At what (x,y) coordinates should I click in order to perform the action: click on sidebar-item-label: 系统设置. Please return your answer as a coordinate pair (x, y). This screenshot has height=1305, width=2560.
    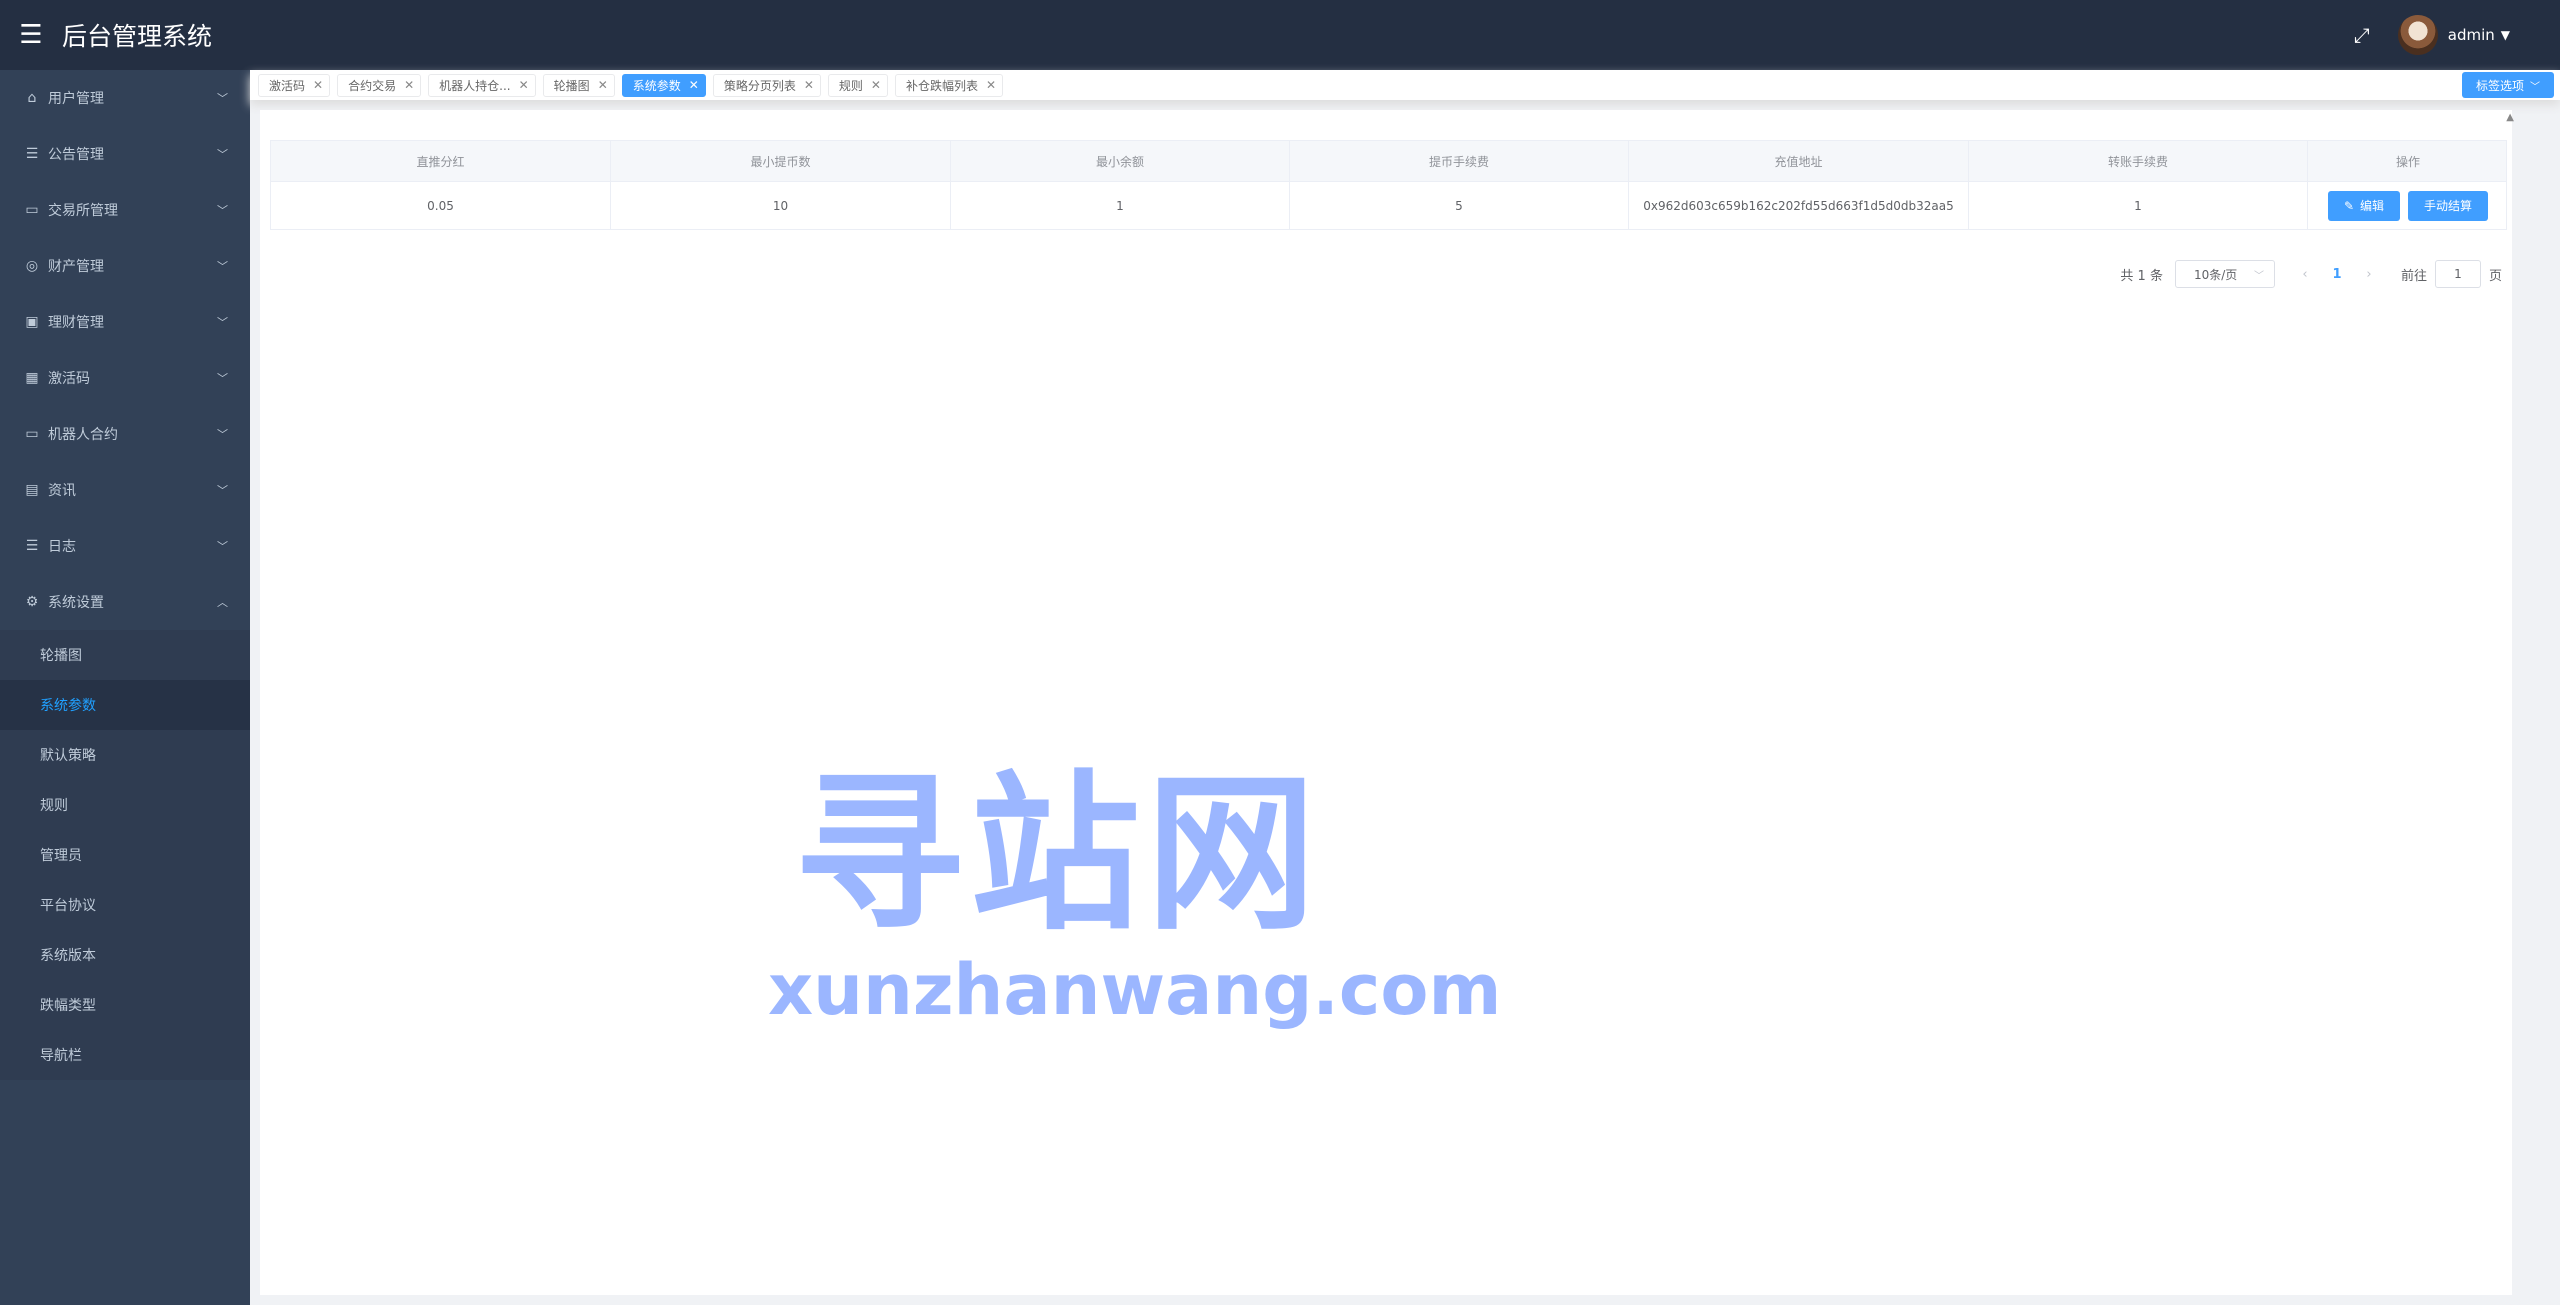
    Looking at the image, I should click on (76, 603).